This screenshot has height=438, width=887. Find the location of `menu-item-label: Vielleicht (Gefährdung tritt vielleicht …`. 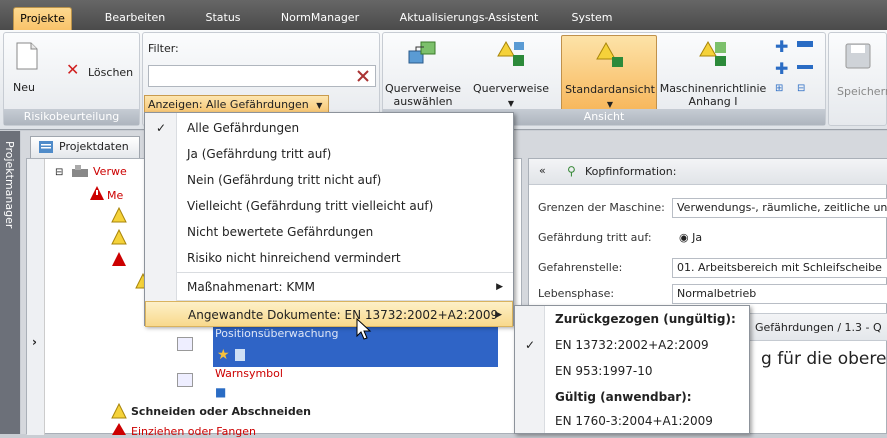

menu-item-label: Vielleicht (Gefährdung tritt vielleicht … is located at coordinates (310, 206).